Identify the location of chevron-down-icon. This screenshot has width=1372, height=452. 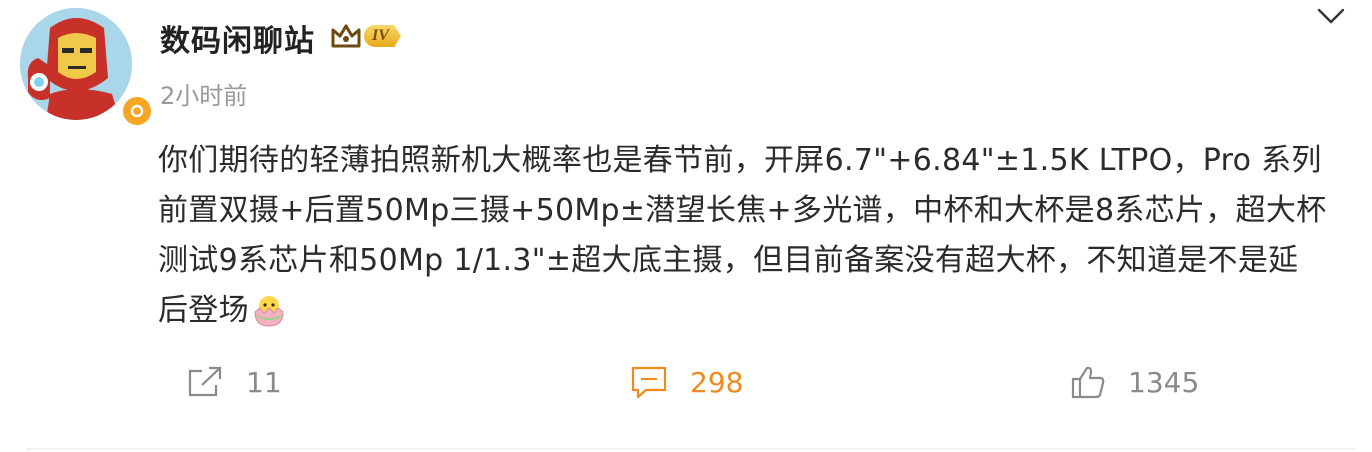
(1331, 16).